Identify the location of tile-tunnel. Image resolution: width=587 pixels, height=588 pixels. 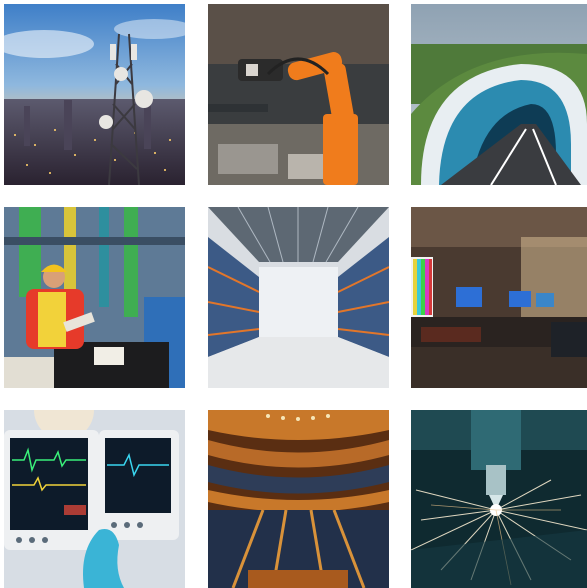
(499, 94).